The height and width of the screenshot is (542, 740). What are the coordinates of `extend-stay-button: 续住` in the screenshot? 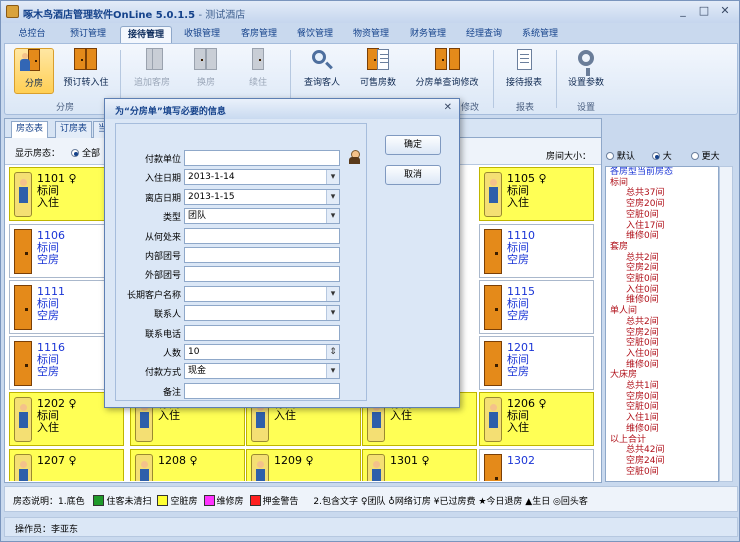 It's located at (258, 71).